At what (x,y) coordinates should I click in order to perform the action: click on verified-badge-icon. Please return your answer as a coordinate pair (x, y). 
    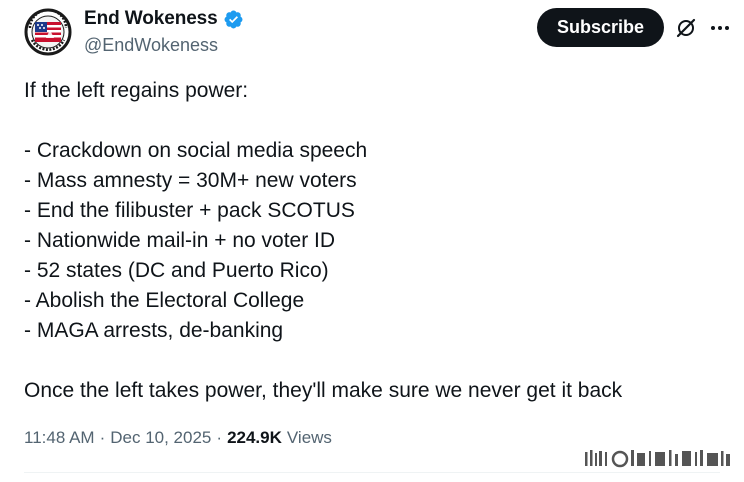
    Looking at the image, I should click on (233, 19).